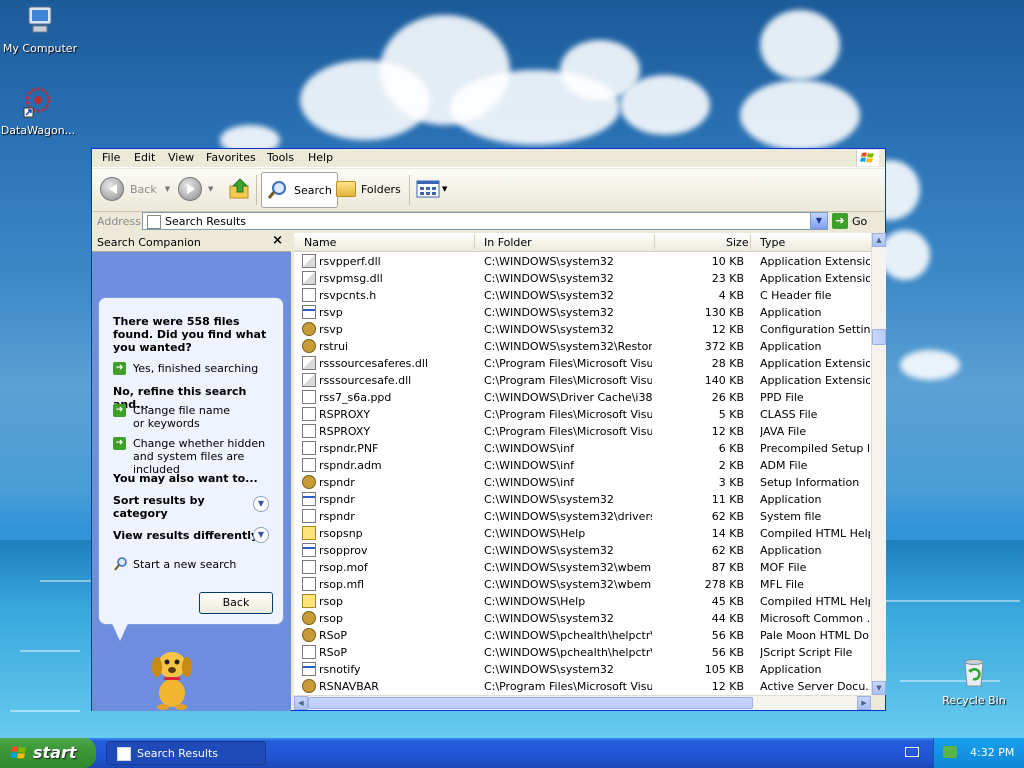  Describe the element at coordinates (950, 752) in the screenshot. I see `safely-remove-hardware-icon` at that location.